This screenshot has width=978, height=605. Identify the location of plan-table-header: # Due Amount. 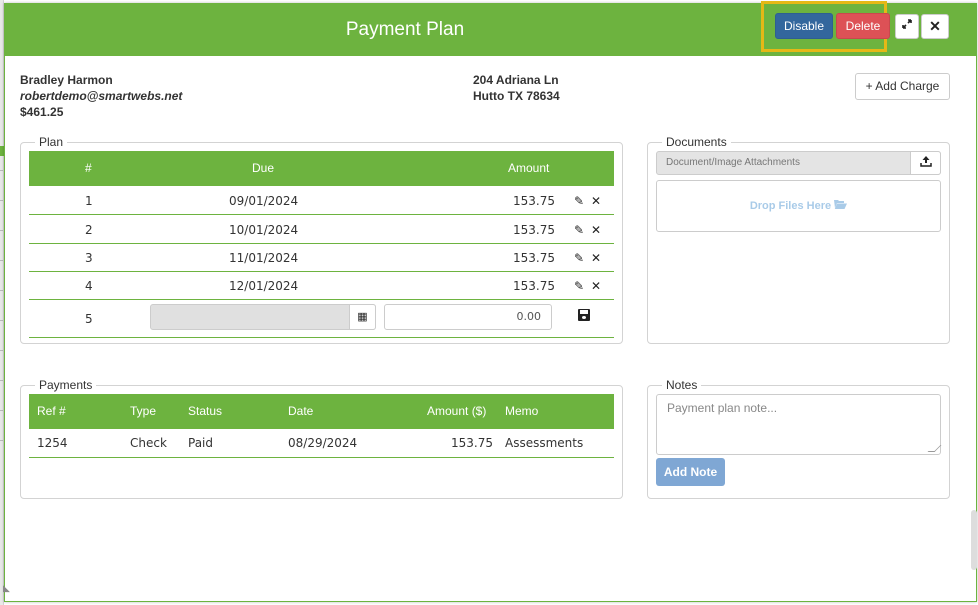
(321, 168).